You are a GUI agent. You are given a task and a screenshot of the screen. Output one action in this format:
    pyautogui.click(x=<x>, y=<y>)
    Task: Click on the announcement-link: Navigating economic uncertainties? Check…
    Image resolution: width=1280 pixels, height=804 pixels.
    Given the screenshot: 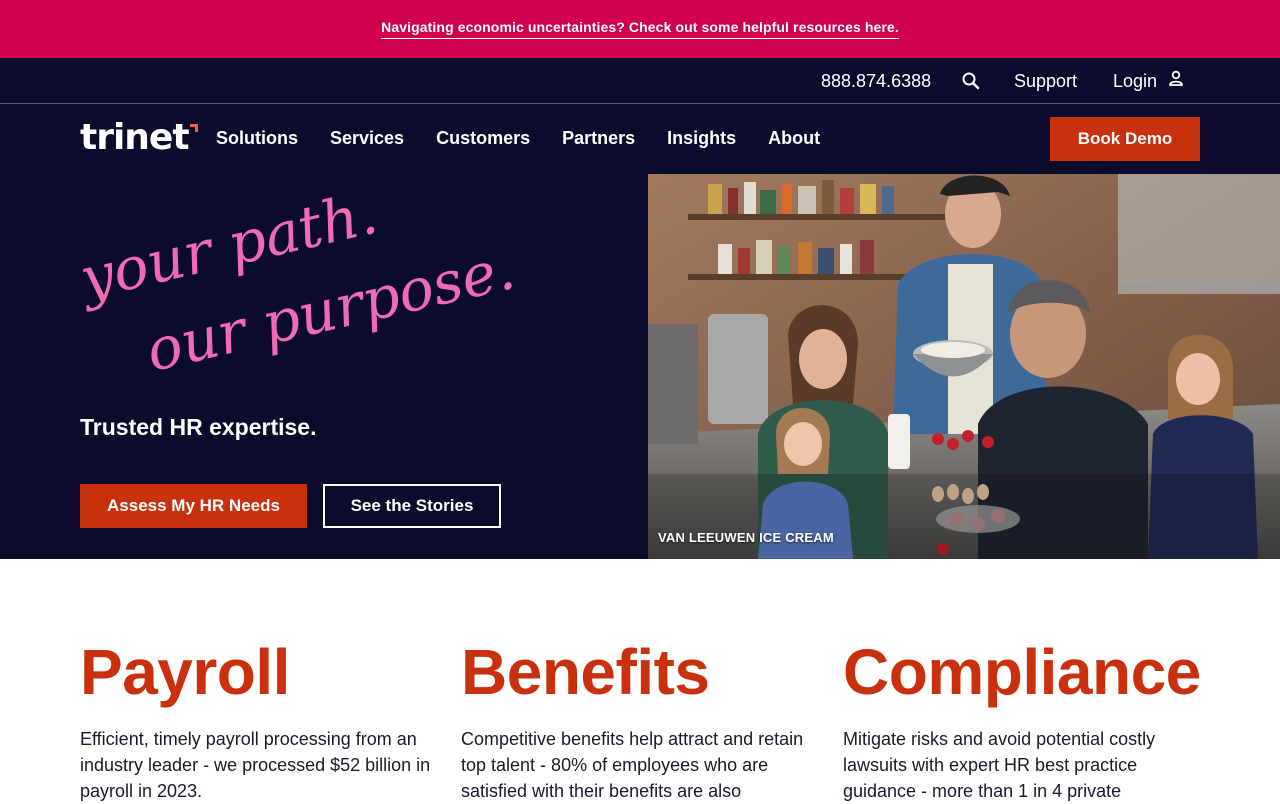 What is the action you would take?
    pyautogui.click(x=640, y=29)
    